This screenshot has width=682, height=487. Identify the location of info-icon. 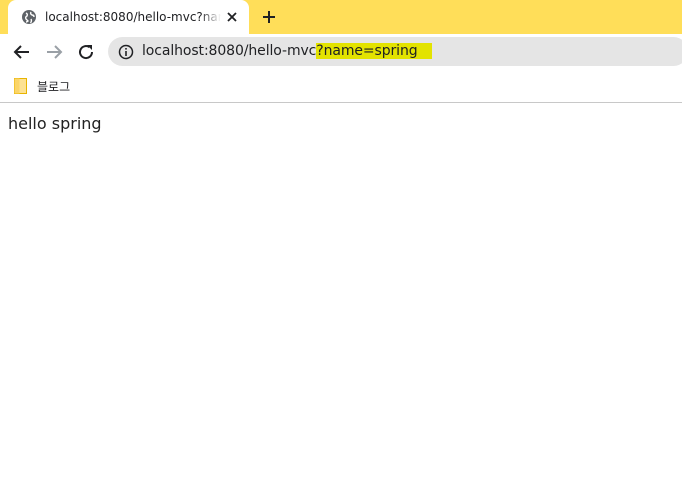
(126, 52).